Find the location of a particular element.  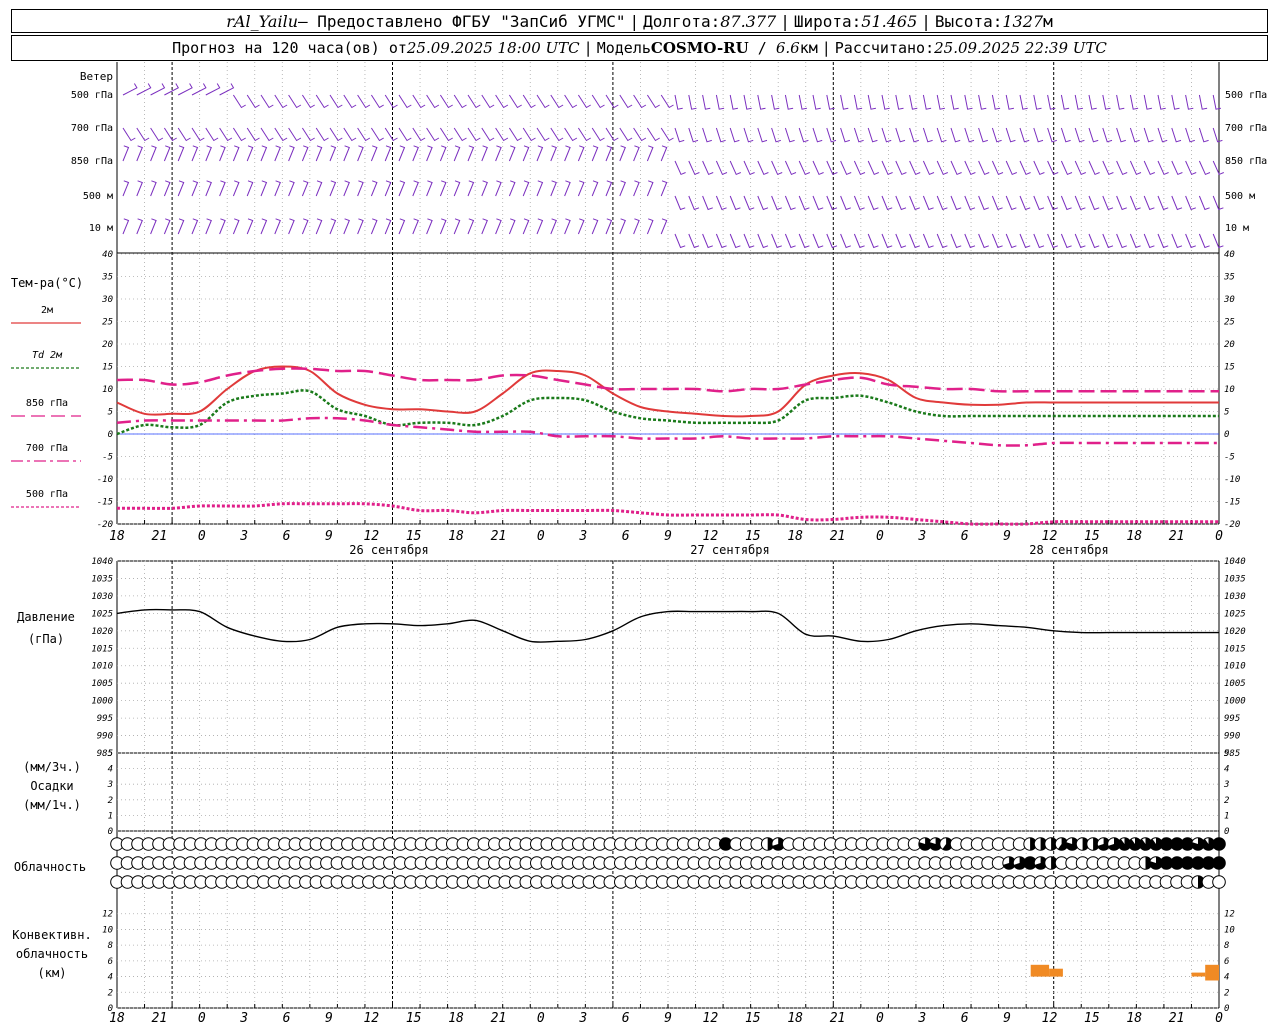

temp-ytick-right: -5 is located at coordinates (1229, 458).